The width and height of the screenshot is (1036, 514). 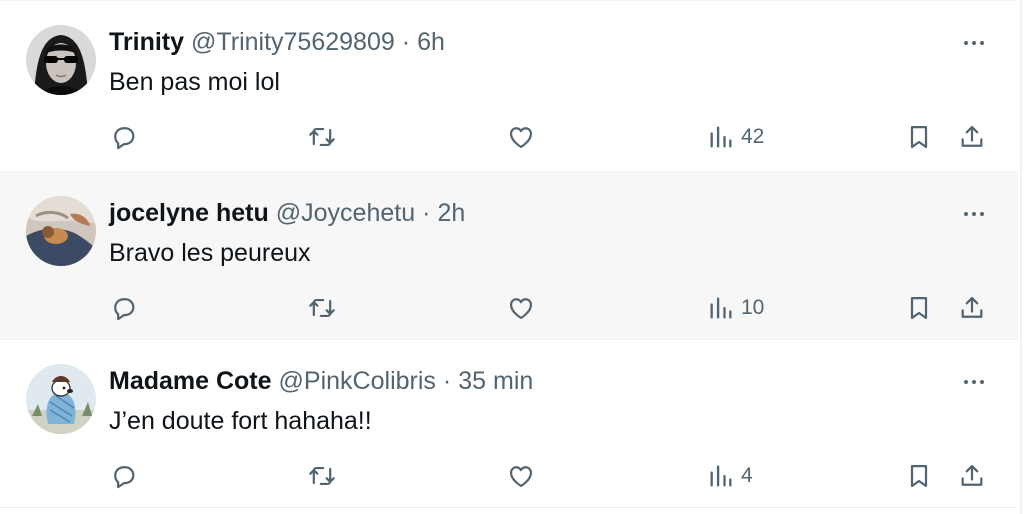 What do you see at coordinates (240, 421) in the screenshot?
I see `tweet-text: J’en doute fort hahaha!!` at bounding box center [240, 421].